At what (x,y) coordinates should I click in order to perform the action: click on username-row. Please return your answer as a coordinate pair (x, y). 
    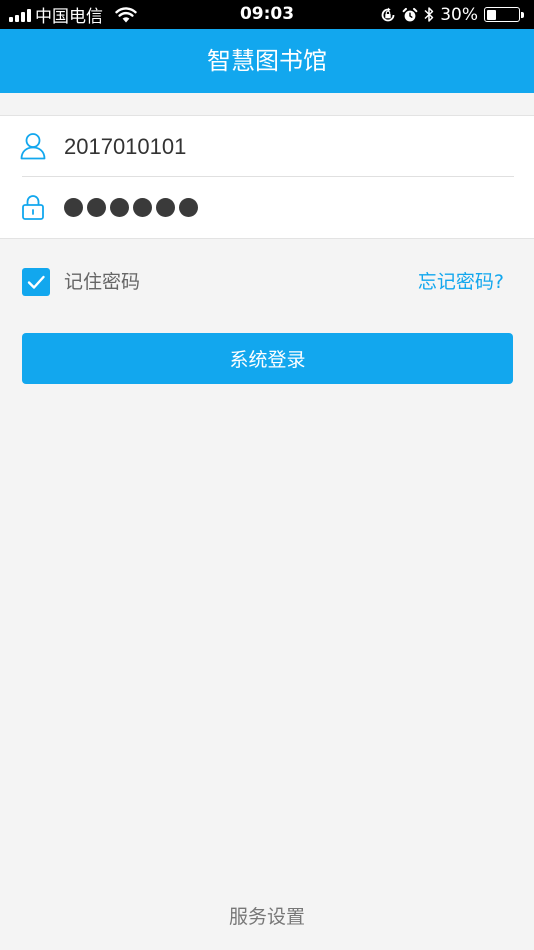
    Looking at the image, I should click on (267, 146).